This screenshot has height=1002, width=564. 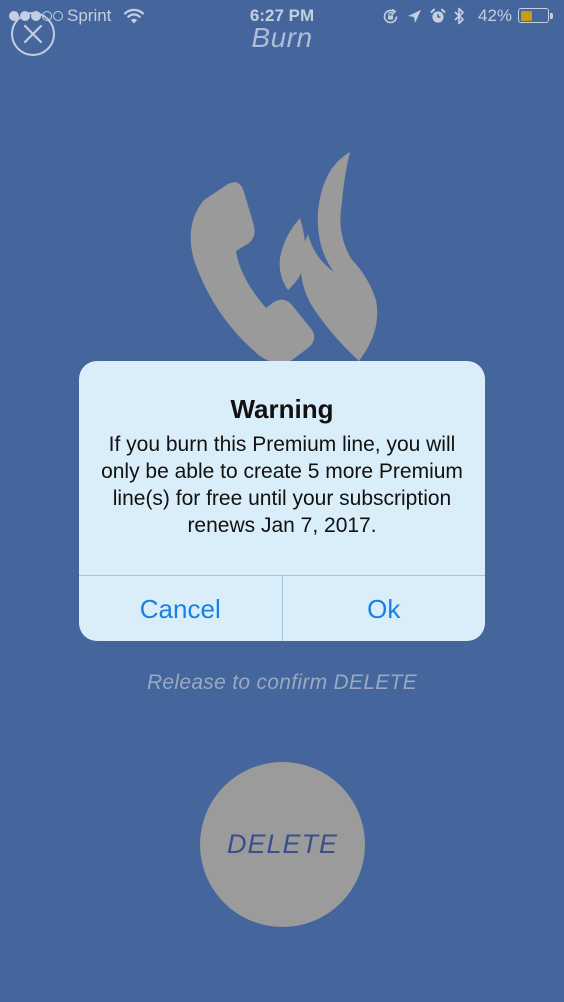 I want to click on alert-title: Warning, so click(x=282, y=409).